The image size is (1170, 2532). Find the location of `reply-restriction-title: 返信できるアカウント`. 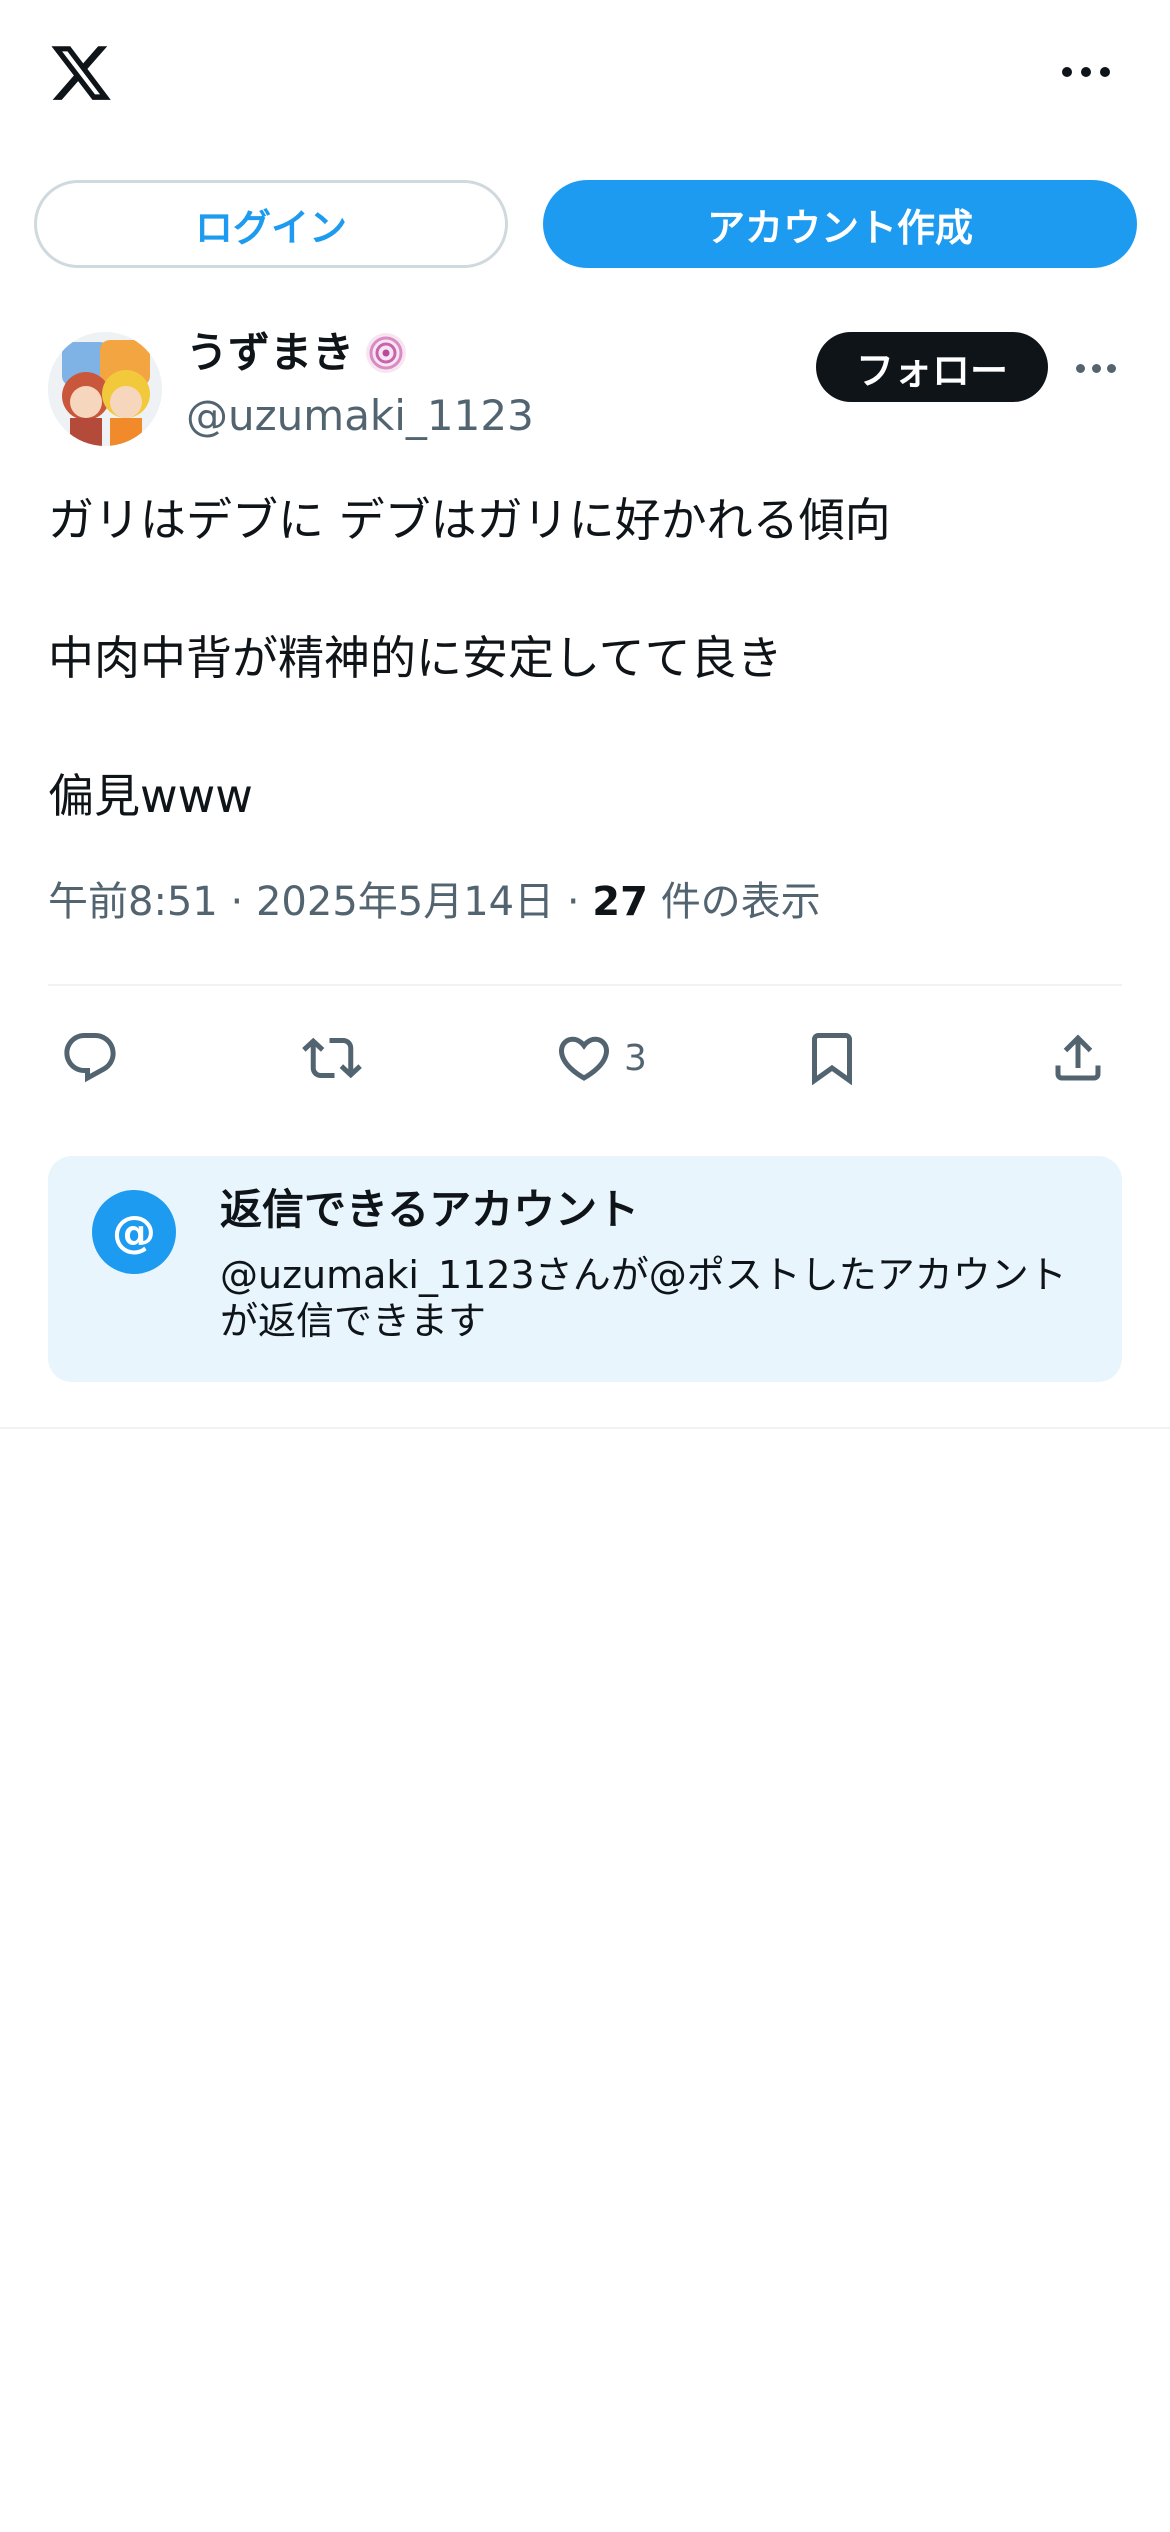

reply-restriction-title: 返信できるアカウント is located at coordinates (430, 1209).